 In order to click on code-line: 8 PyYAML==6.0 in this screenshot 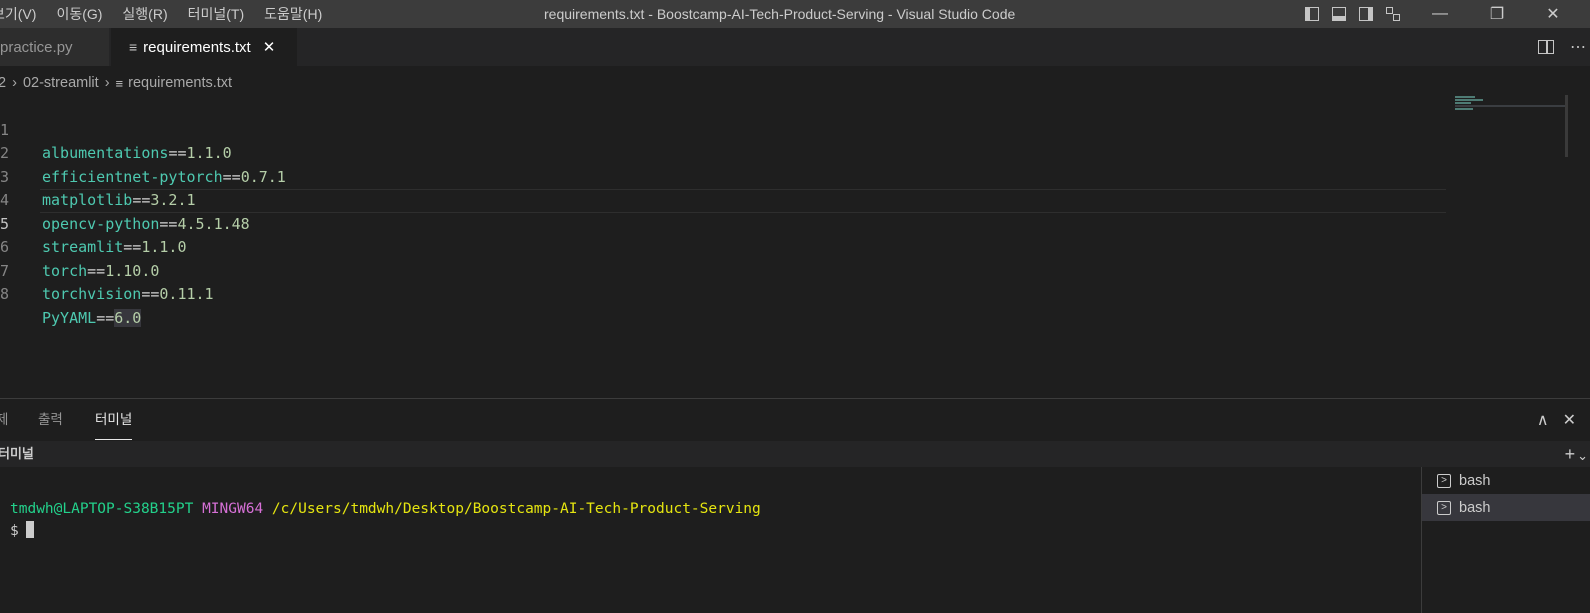, I will do `click(71, 293)`.